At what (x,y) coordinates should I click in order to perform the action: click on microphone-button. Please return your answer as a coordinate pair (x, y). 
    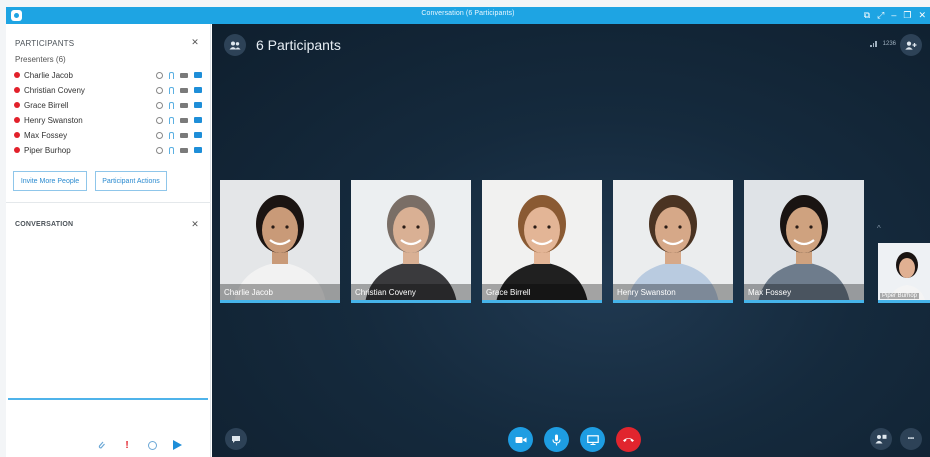
    Looking at the image, I should click on (556, 439).